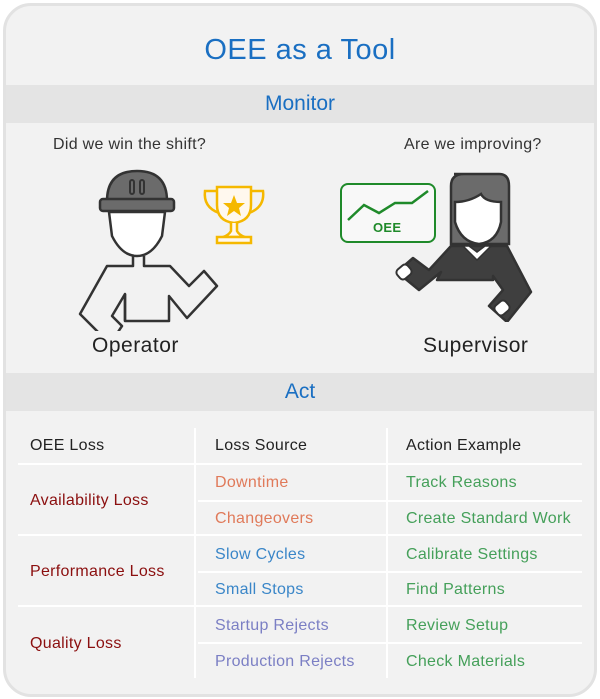  I want to click on operator-question: Did we win the shift?, so click(130, 144).